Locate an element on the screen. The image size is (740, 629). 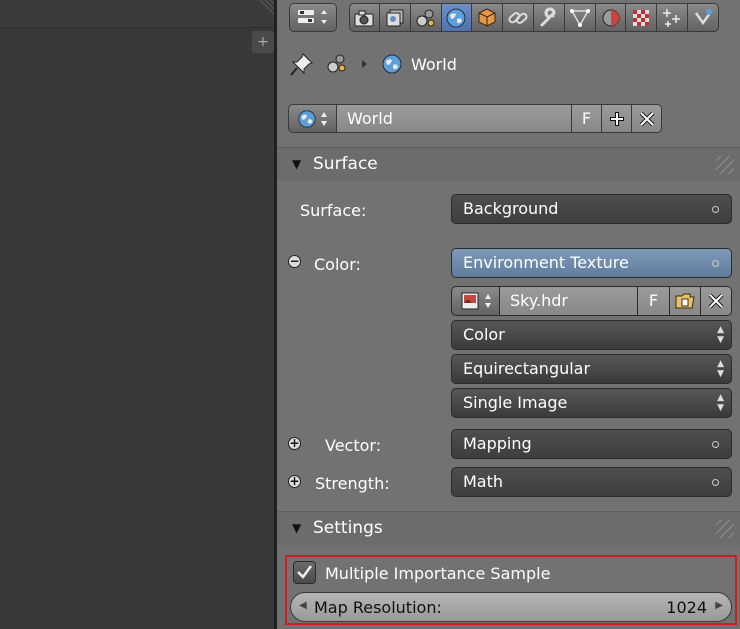
area-split-corner-icon is located at coordinates (265, 9).